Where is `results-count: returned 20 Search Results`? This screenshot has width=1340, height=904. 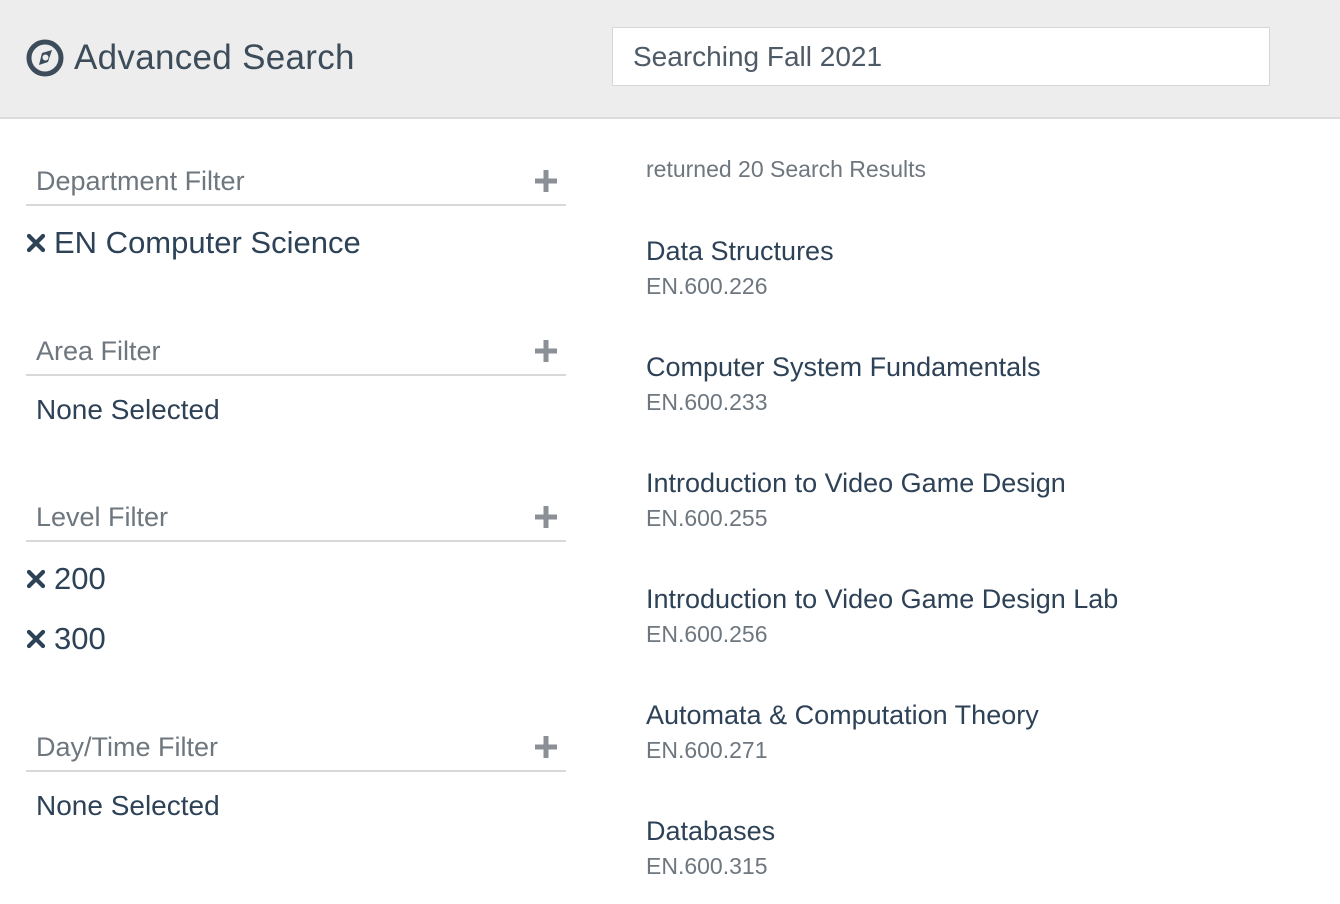 results-count: returned 20 Search Results is located at coordinates (786, 169).